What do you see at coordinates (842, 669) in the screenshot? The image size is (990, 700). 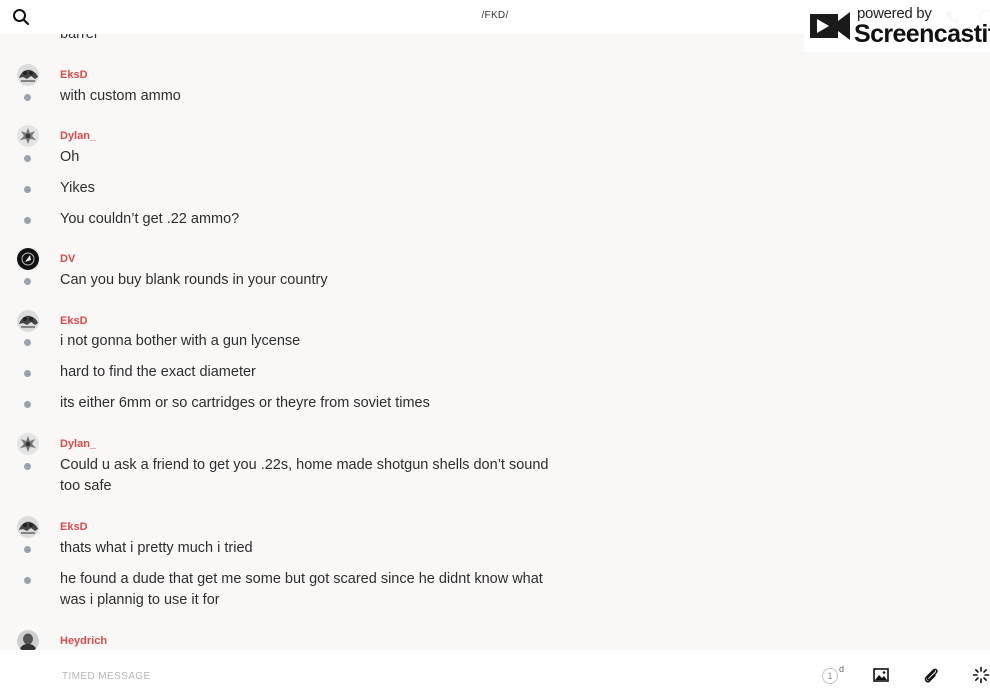 I see `timer-unit: d` at bounding box center [842, 669].